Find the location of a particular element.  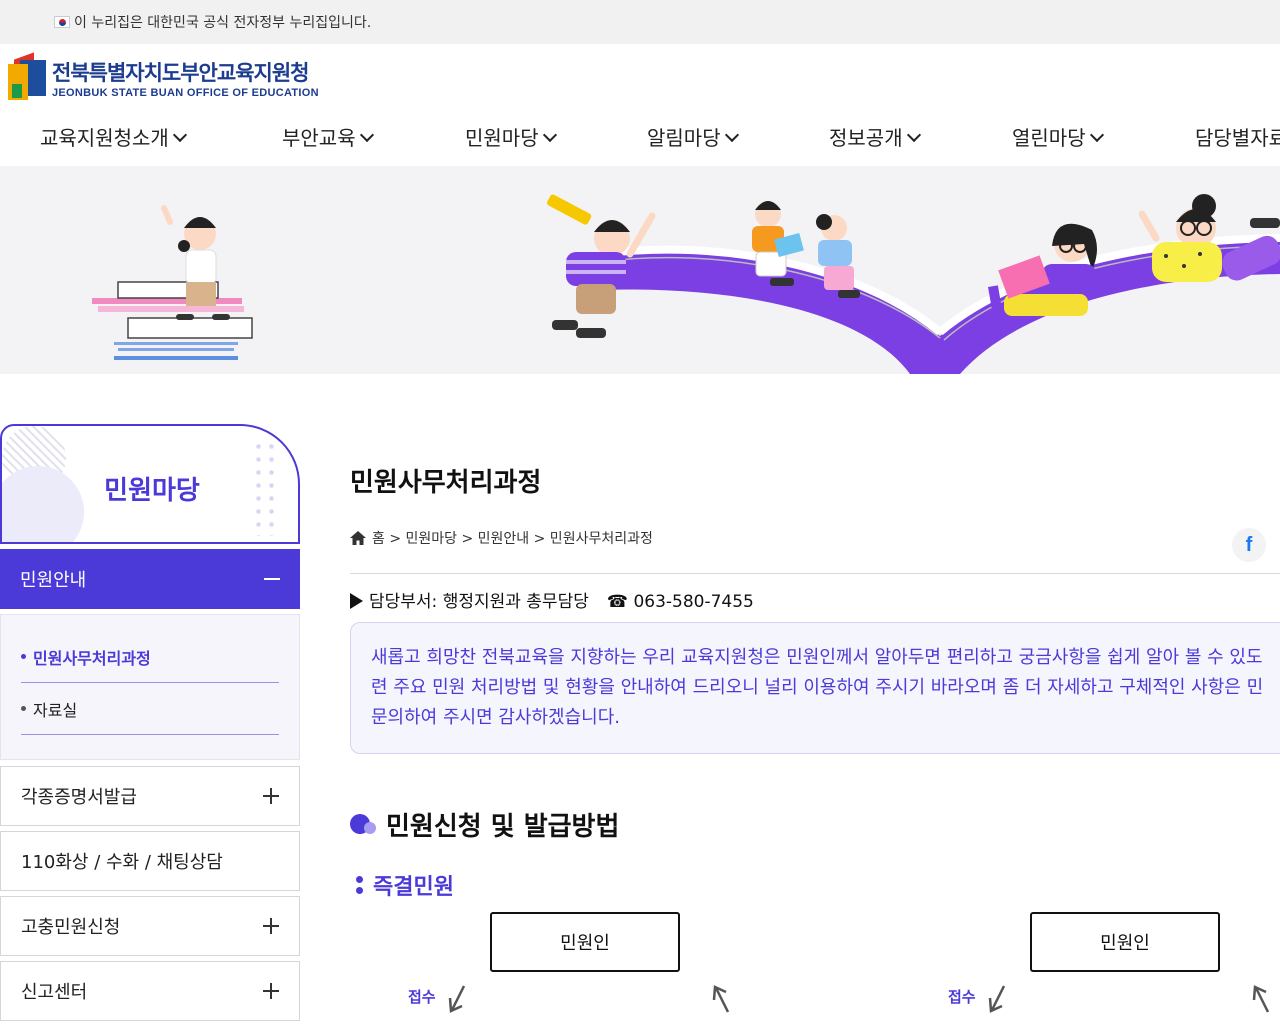

subsection-bullet-icon is located at coordinates (359, 885).